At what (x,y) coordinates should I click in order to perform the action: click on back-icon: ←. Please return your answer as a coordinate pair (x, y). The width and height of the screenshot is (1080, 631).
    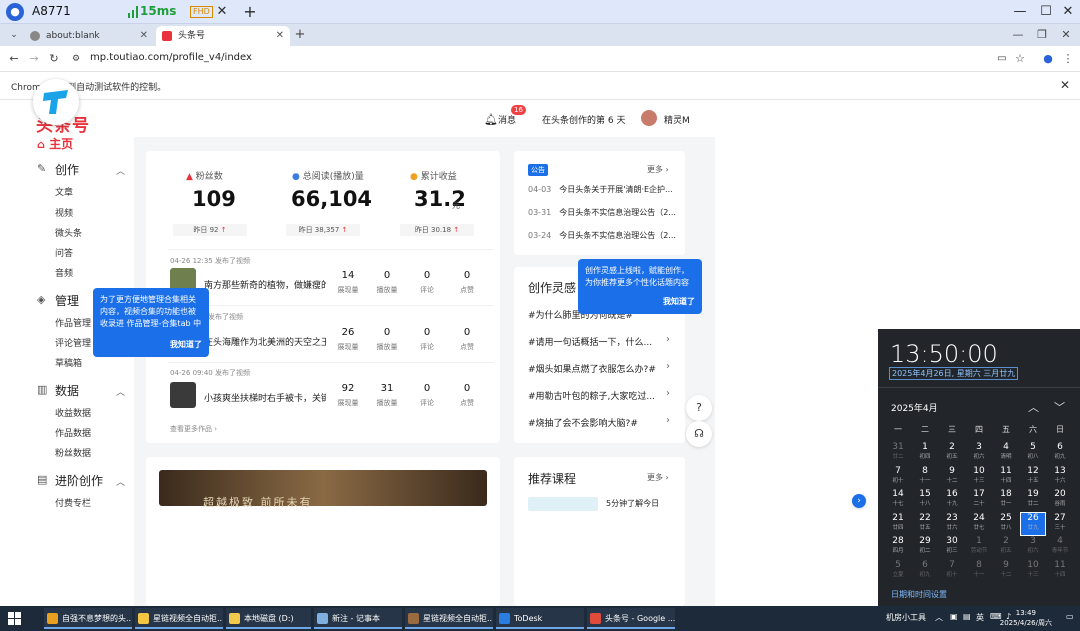
    Looking at the image, I should click on (14, 59).